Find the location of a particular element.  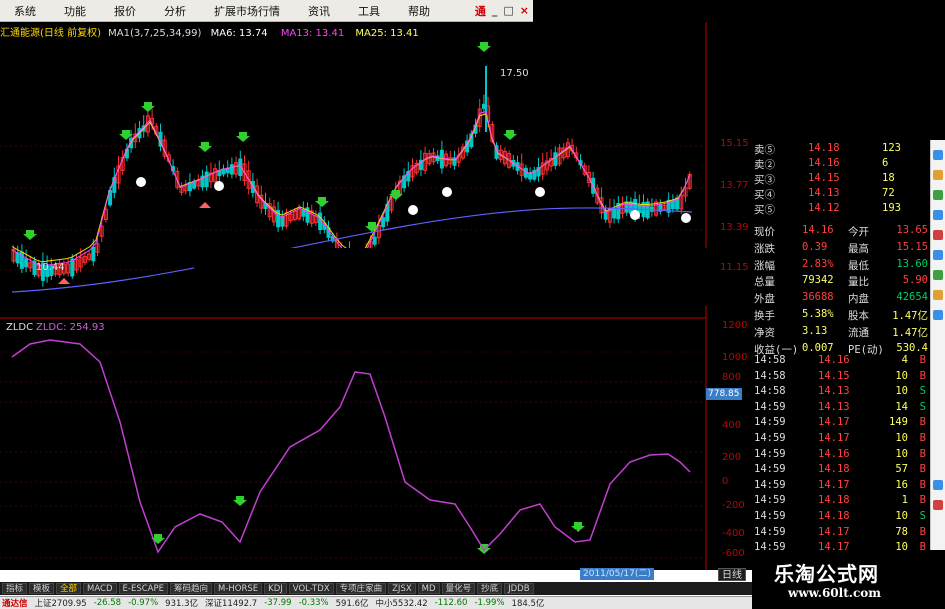

price-tick-3: 13.39 is located at coordinates (734, 227).